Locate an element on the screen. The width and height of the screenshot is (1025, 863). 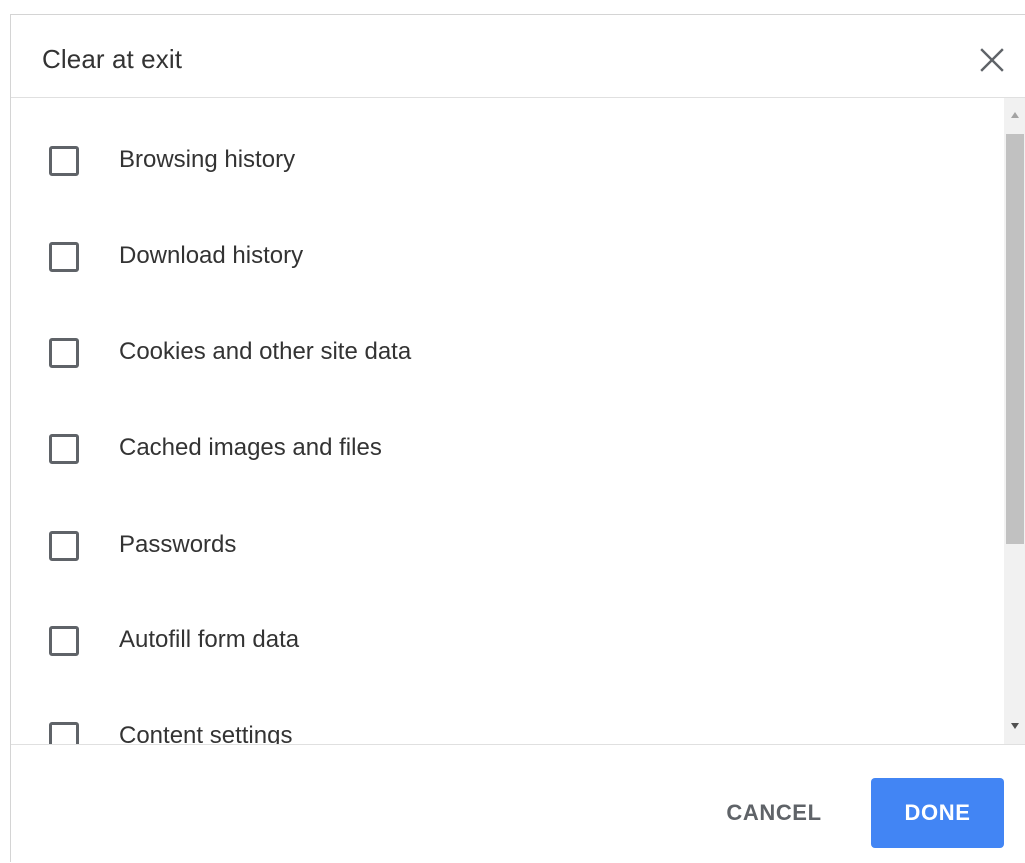
scroll-down-button is located at coordinates (1014, 727).